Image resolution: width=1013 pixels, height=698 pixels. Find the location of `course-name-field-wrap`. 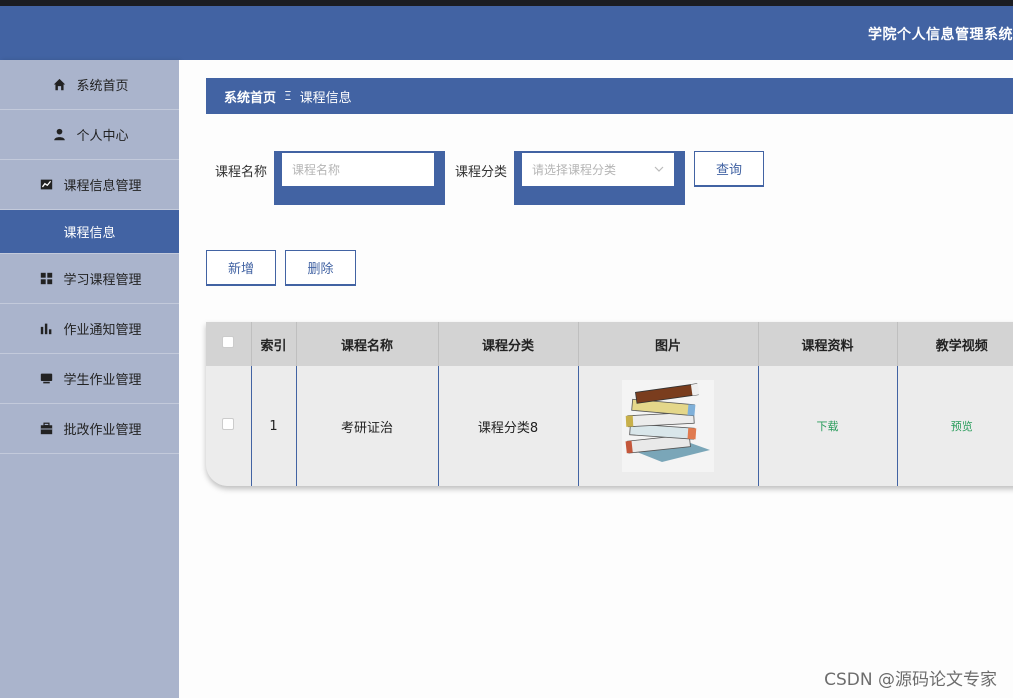

course-name-field-wrap is located at coordinates (359, 178).